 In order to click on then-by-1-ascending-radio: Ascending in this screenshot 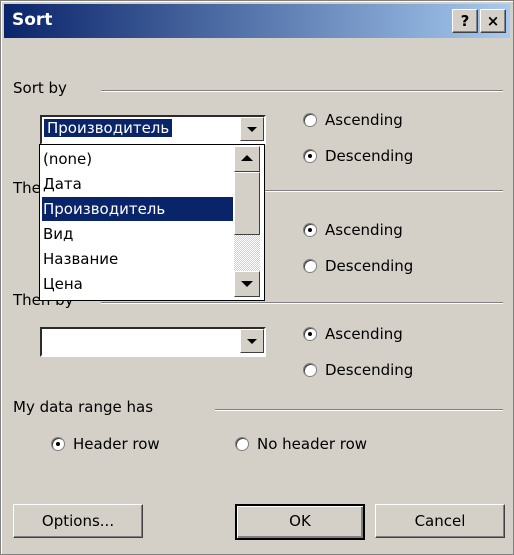, I will do `click(353, 230)`.